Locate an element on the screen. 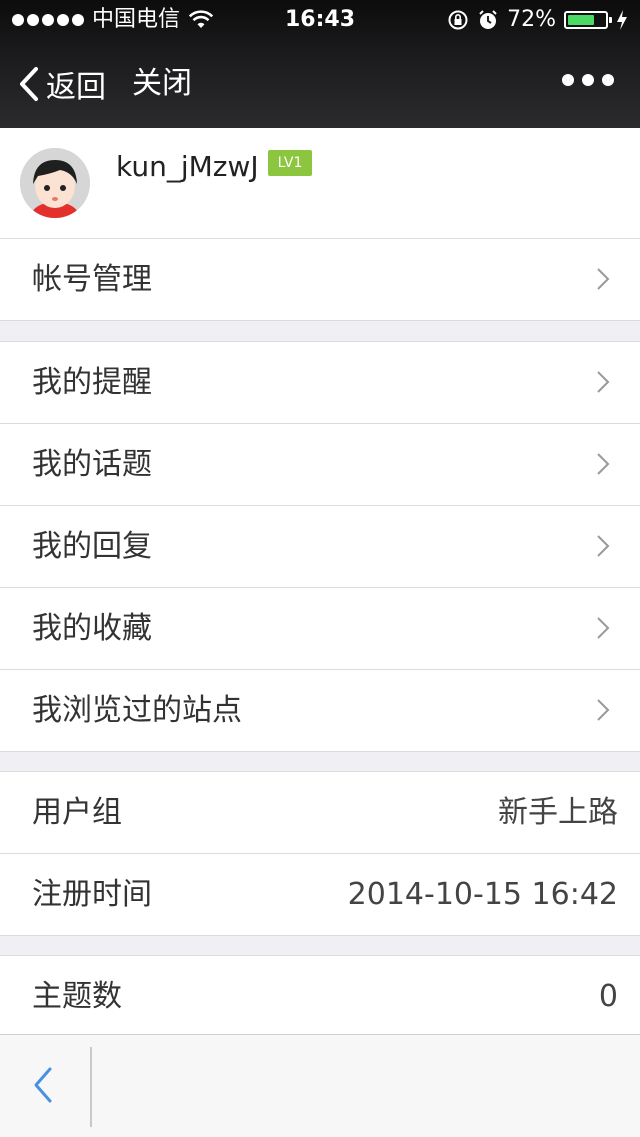  top-header: 中国电信 16:43 72% 返回 关闭 is located at coordinates (320, 64).